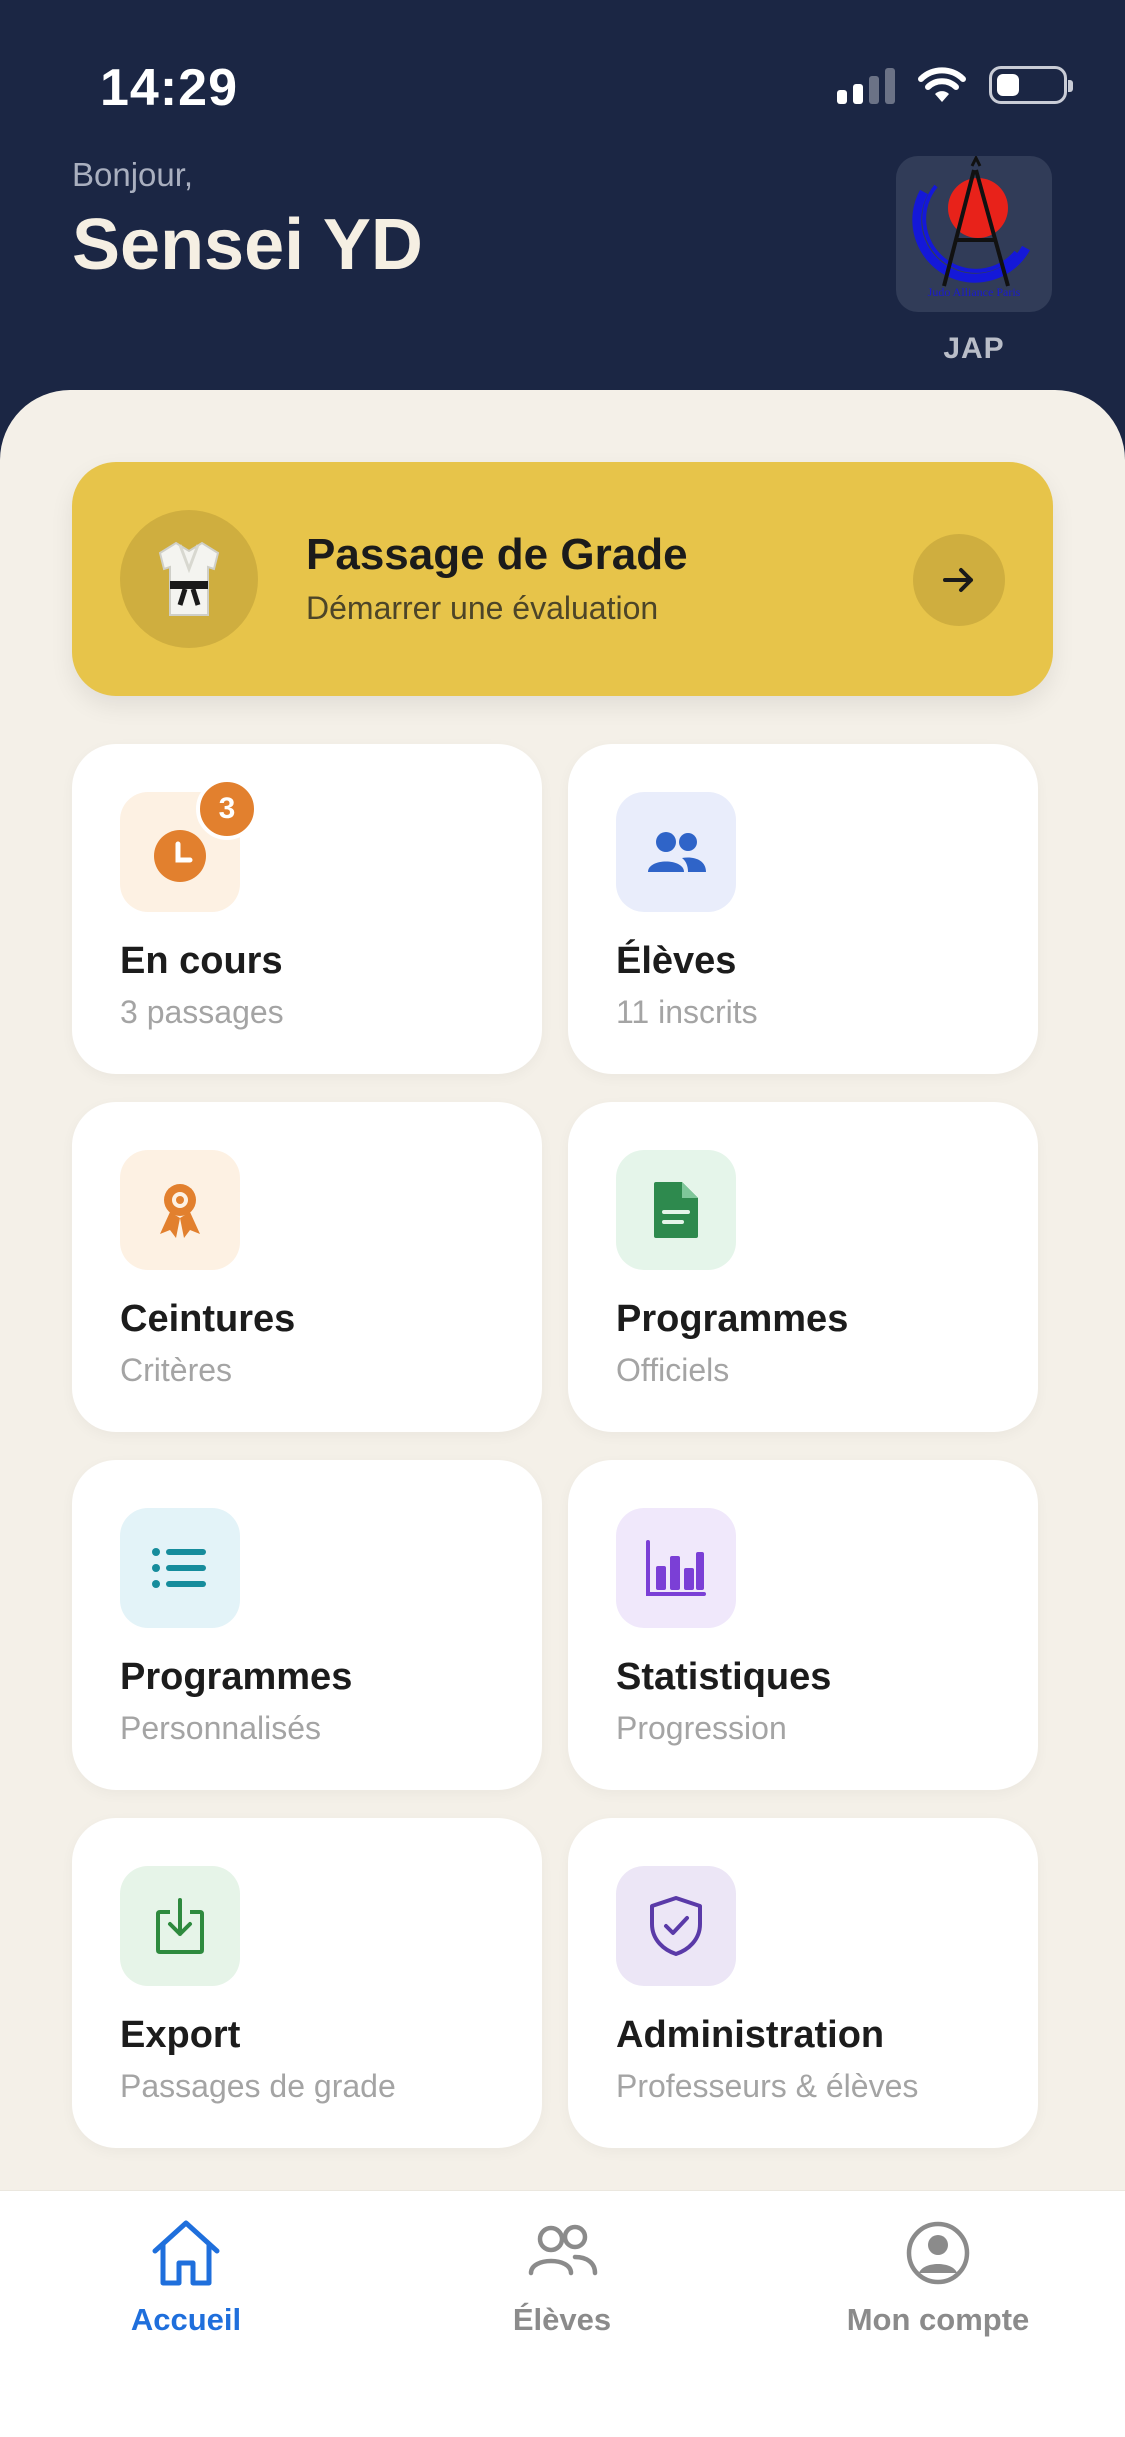 The image size is (1125, 2437). Describe the element at coordinates (307, 1625) in the screenshot. I see `card-programmes-personnalises: Programmes Personnalisés` at that location.